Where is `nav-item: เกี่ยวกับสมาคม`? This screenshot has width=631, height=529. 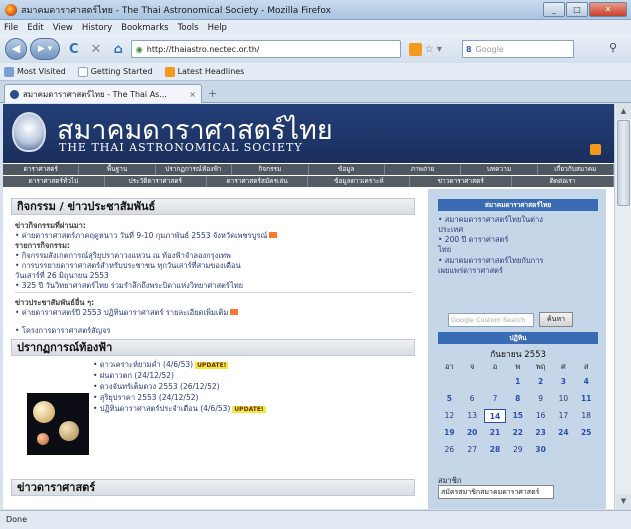 nav-item: เกี่ยวกับสมาคม is located at coordinates (576, 169).